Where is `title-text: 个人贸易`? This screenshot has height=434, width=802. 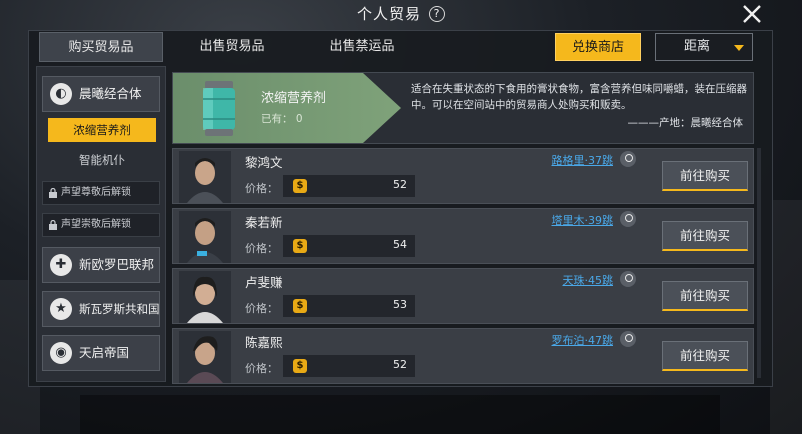
title-text: 个人贸易 is located at coordinates (388, 14).